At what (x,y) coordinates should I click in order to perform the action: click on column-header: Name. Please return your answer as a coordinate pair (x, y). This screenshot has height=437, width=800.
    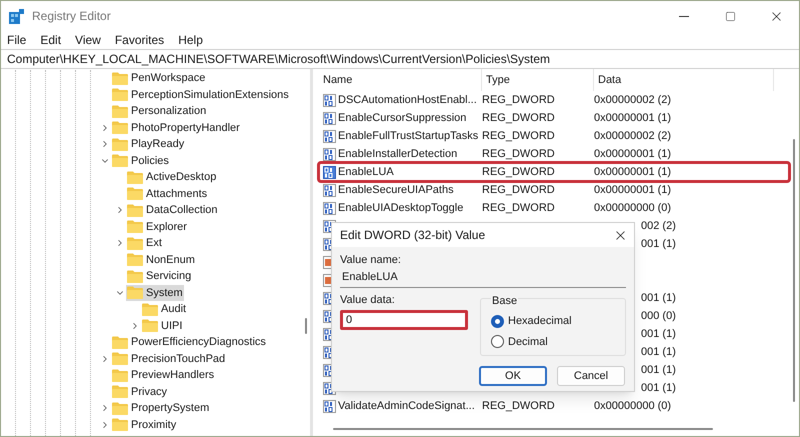
    Looking at the image, I should click on (400, 80).